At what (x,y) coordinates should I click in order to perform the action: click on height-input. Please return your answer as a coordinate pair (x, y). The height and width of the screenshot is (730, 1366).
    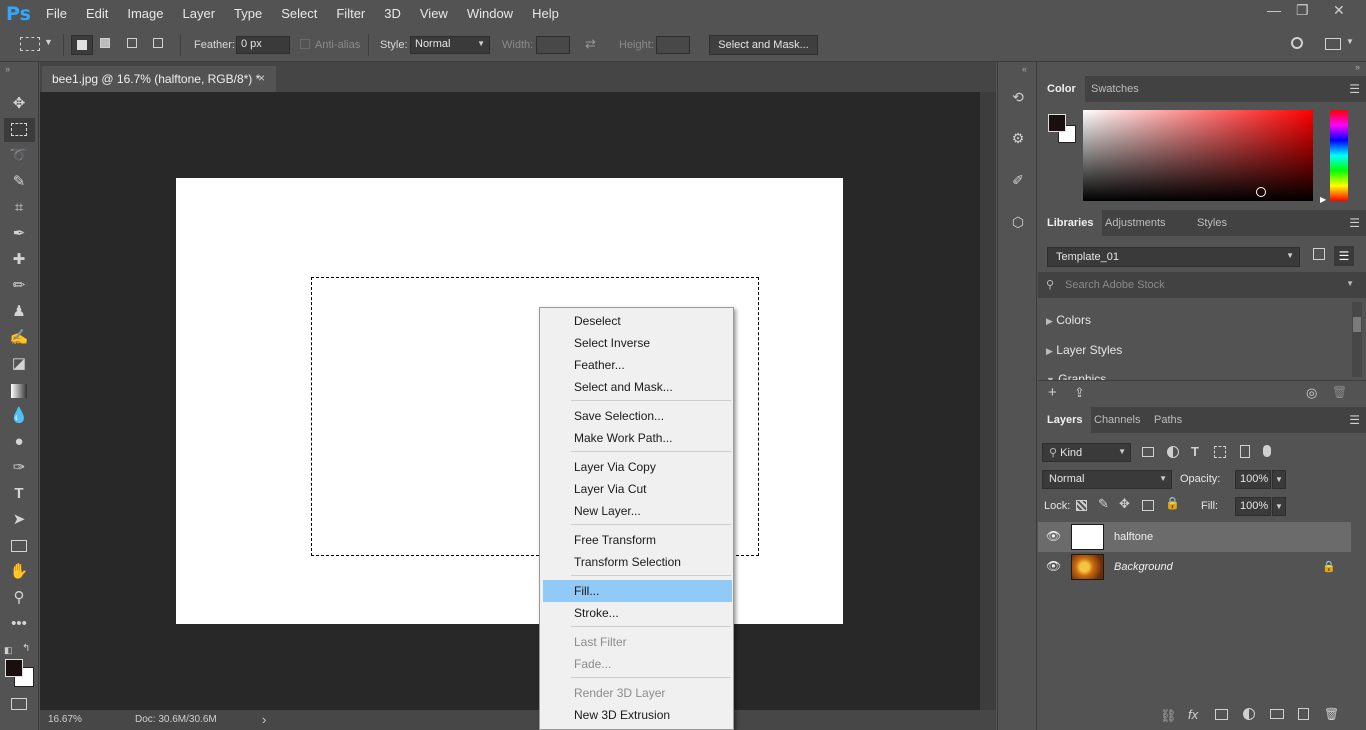
    Looking at the image, I should click on (673, 45).